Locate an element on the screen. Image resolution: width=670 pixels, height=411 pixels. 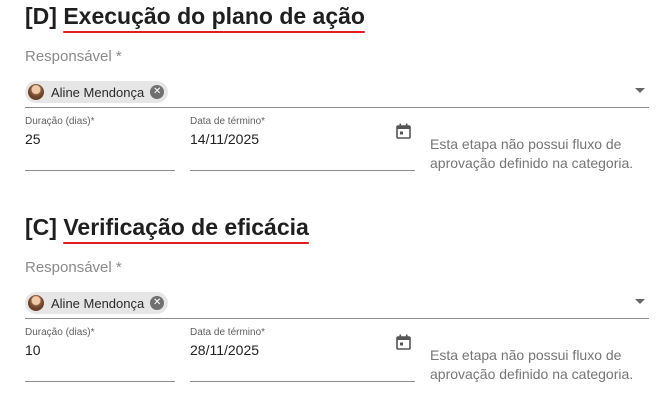
section-title: Execução do plano de ação is located at coordinates (214, 18).